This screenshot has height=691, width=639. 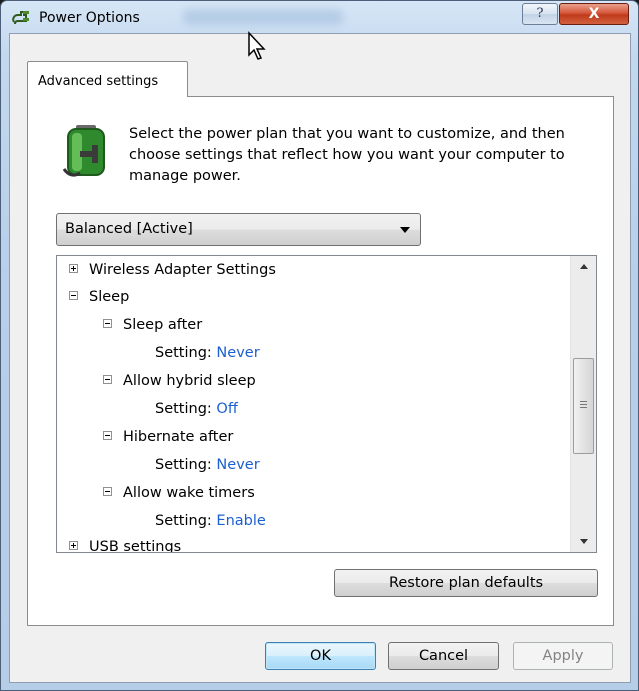 I want to click on tree-item-label: USB settings, so click(x=135, y=546).